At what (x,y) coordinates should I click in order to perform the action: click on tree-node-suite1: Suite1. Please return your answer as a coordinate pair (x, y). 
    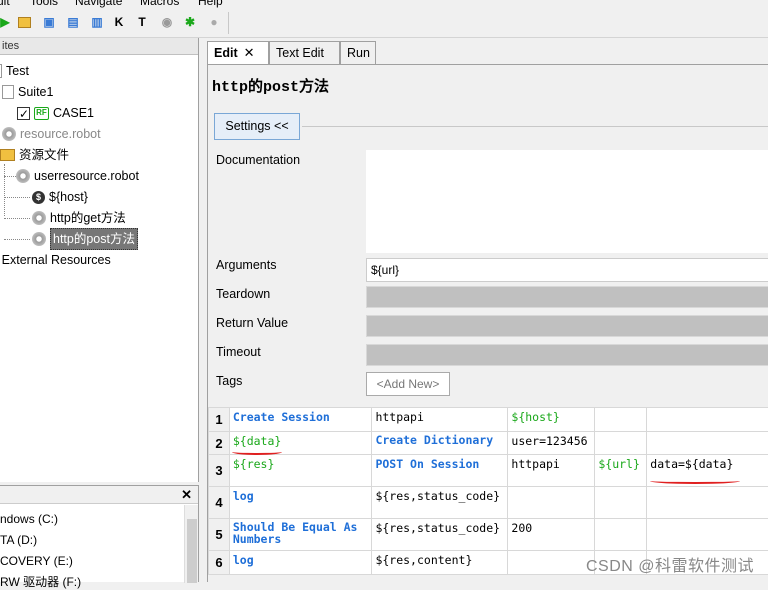
    Looking at the image, I should click on (27, 92).